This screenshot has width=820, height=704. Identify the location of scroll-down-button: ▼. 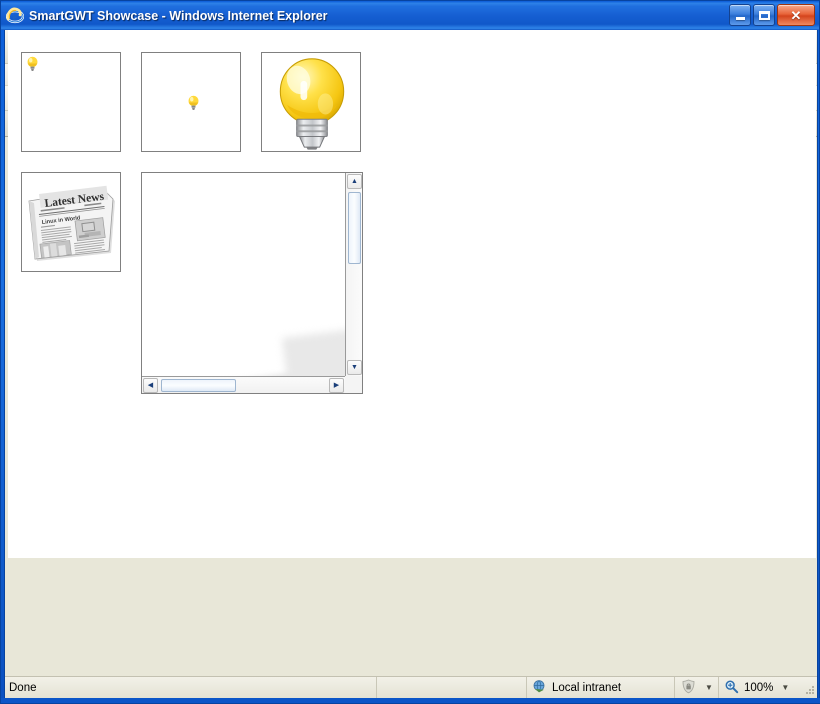
(354, 367).